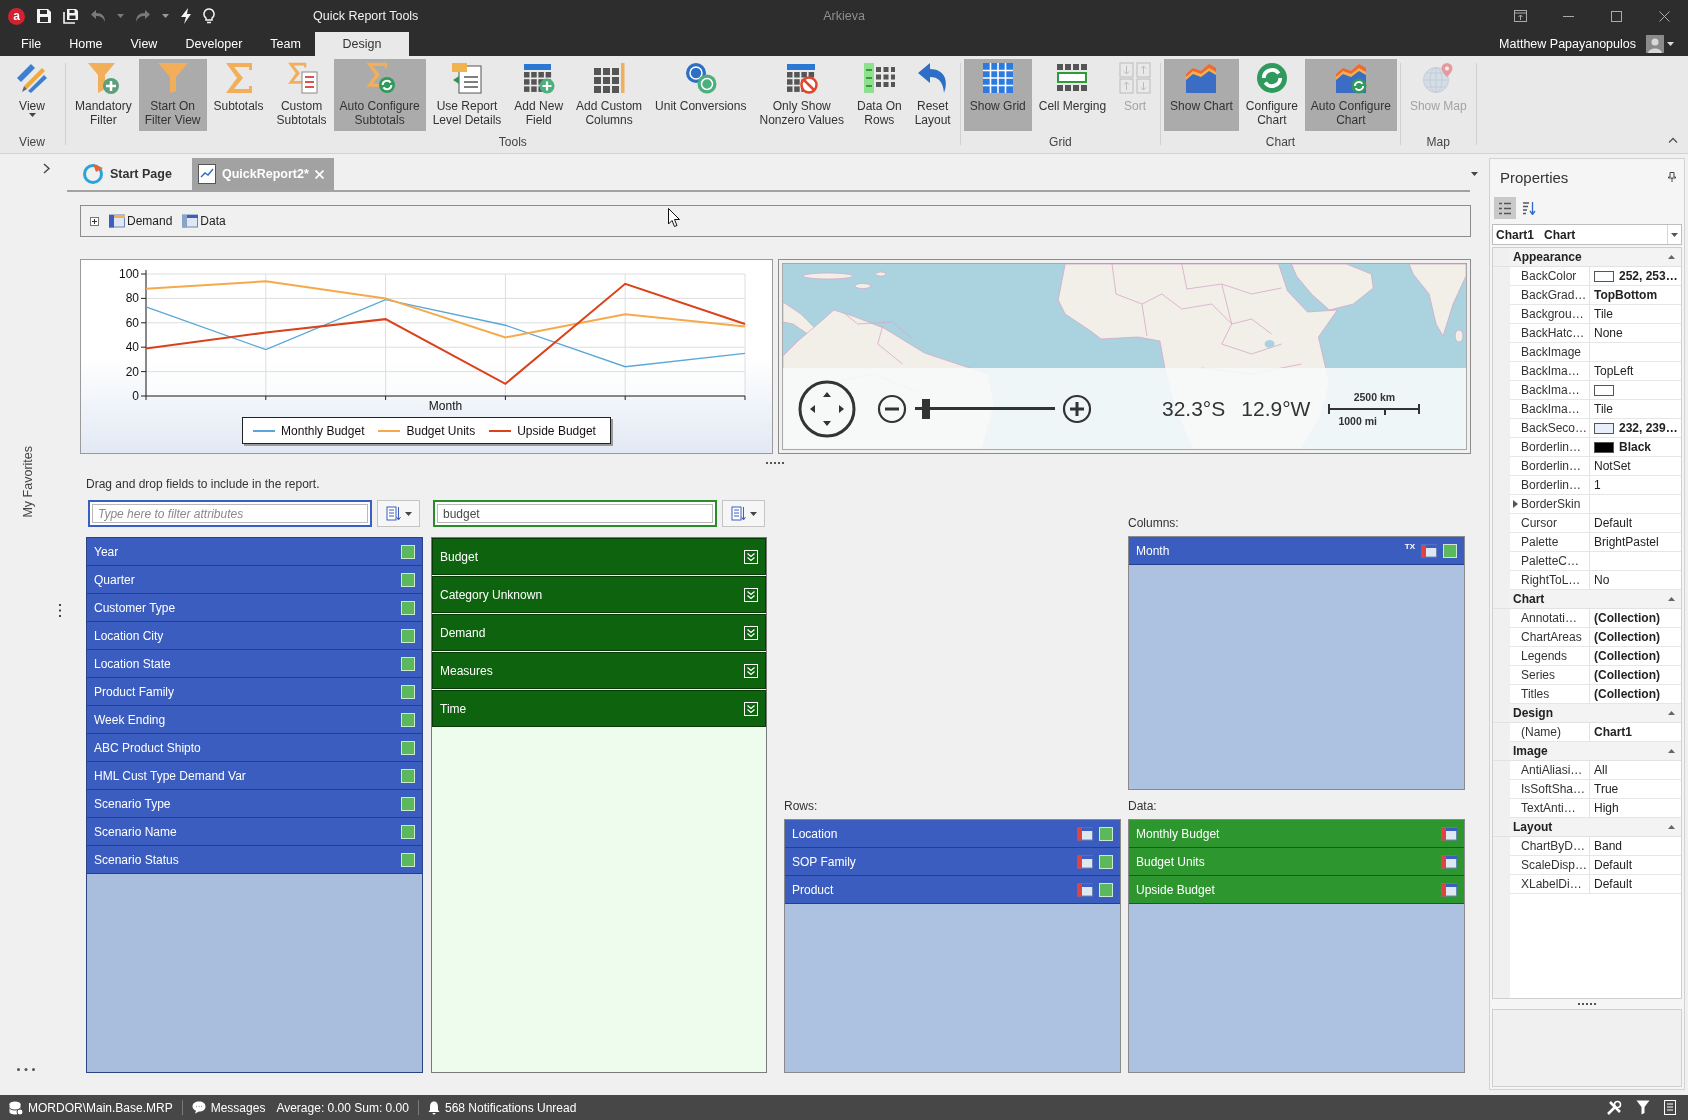 Image resolution: width=1688 pixels, height=1120 pixels. Describe the element at coordinates (86, 44) in the screenshot. I see `menu-tab: Home` at that location.